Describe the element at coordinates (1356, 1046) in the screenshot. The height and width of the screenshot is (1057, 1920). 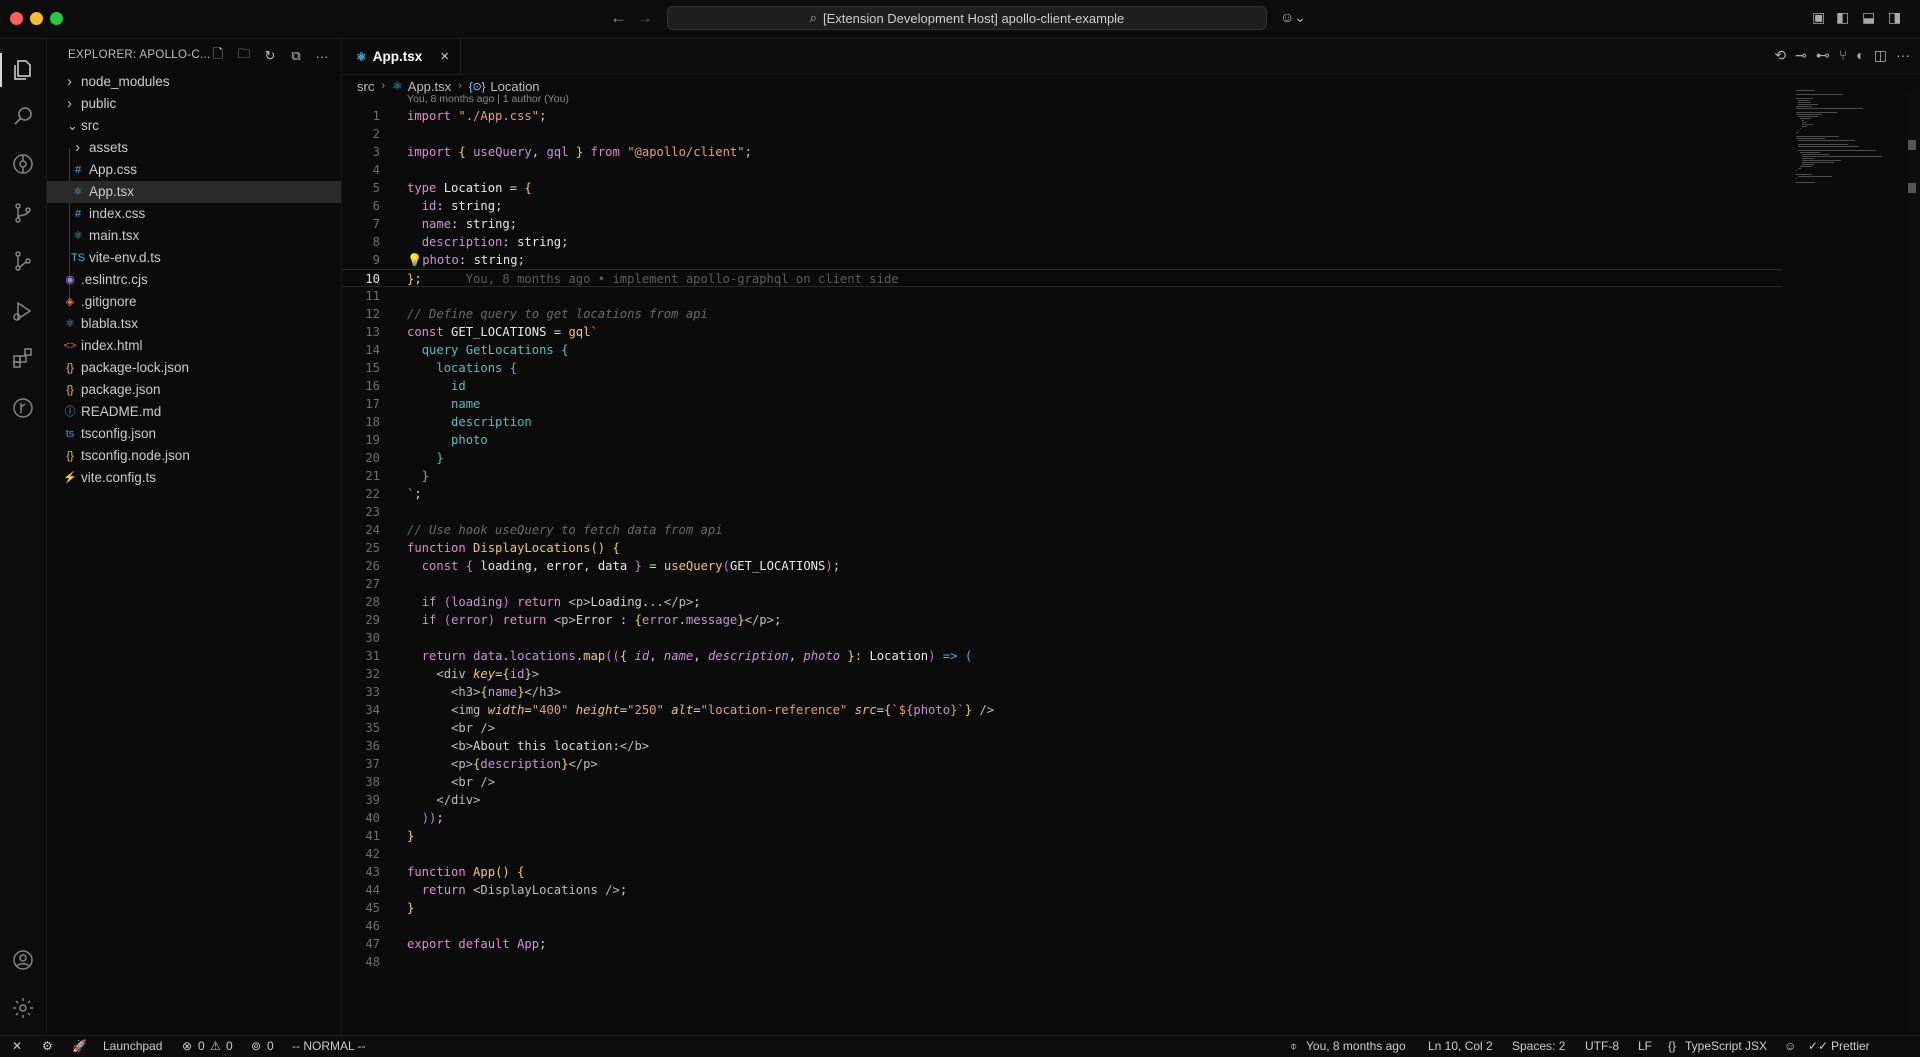
I see `blame-status: You, 8 months ago` at that location.